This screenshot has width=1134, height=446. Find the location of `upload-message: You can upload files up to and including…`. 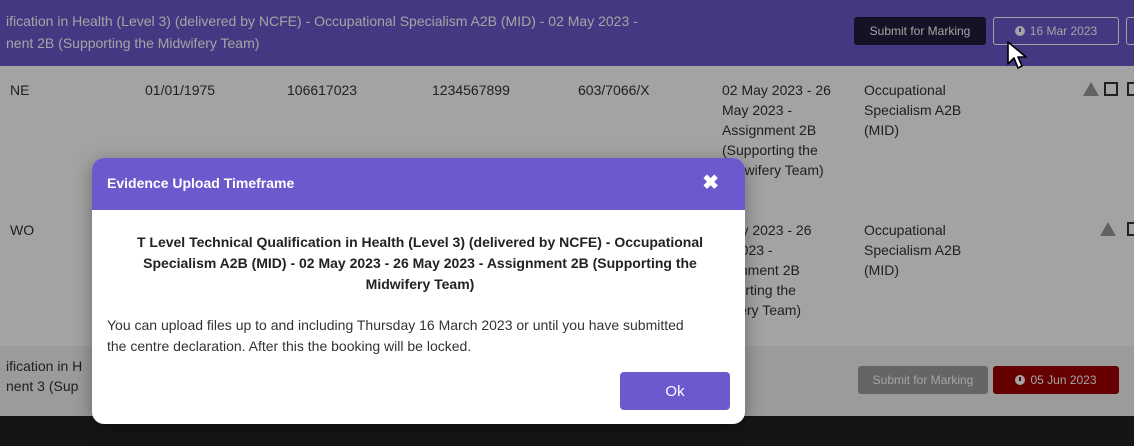

upload-message: You can upload files up to and including… is located at coordinates (395, 335).